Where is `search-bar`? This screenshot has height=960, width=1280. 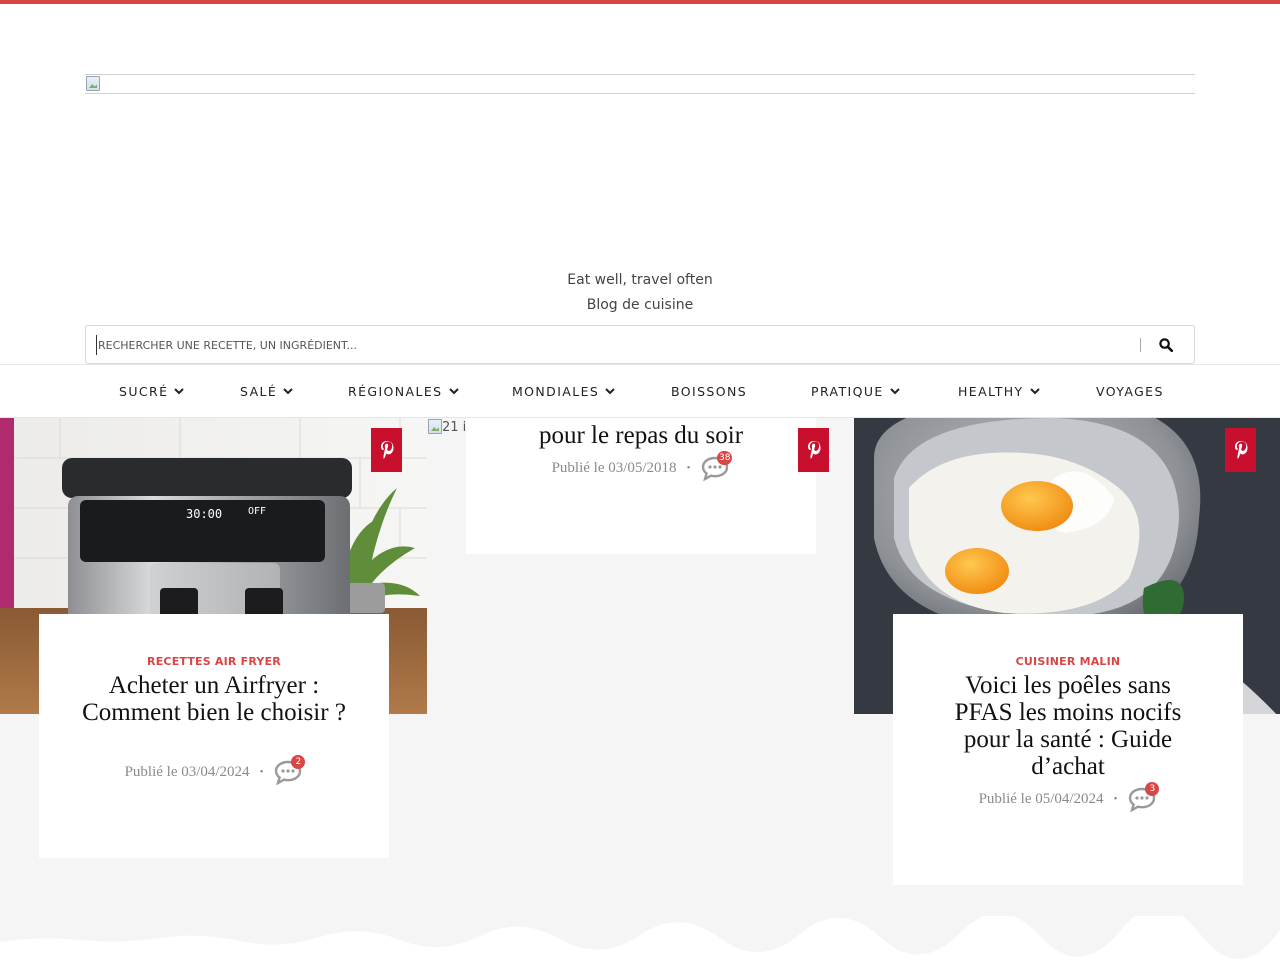
search-bar is located at coordinates (640, 344).